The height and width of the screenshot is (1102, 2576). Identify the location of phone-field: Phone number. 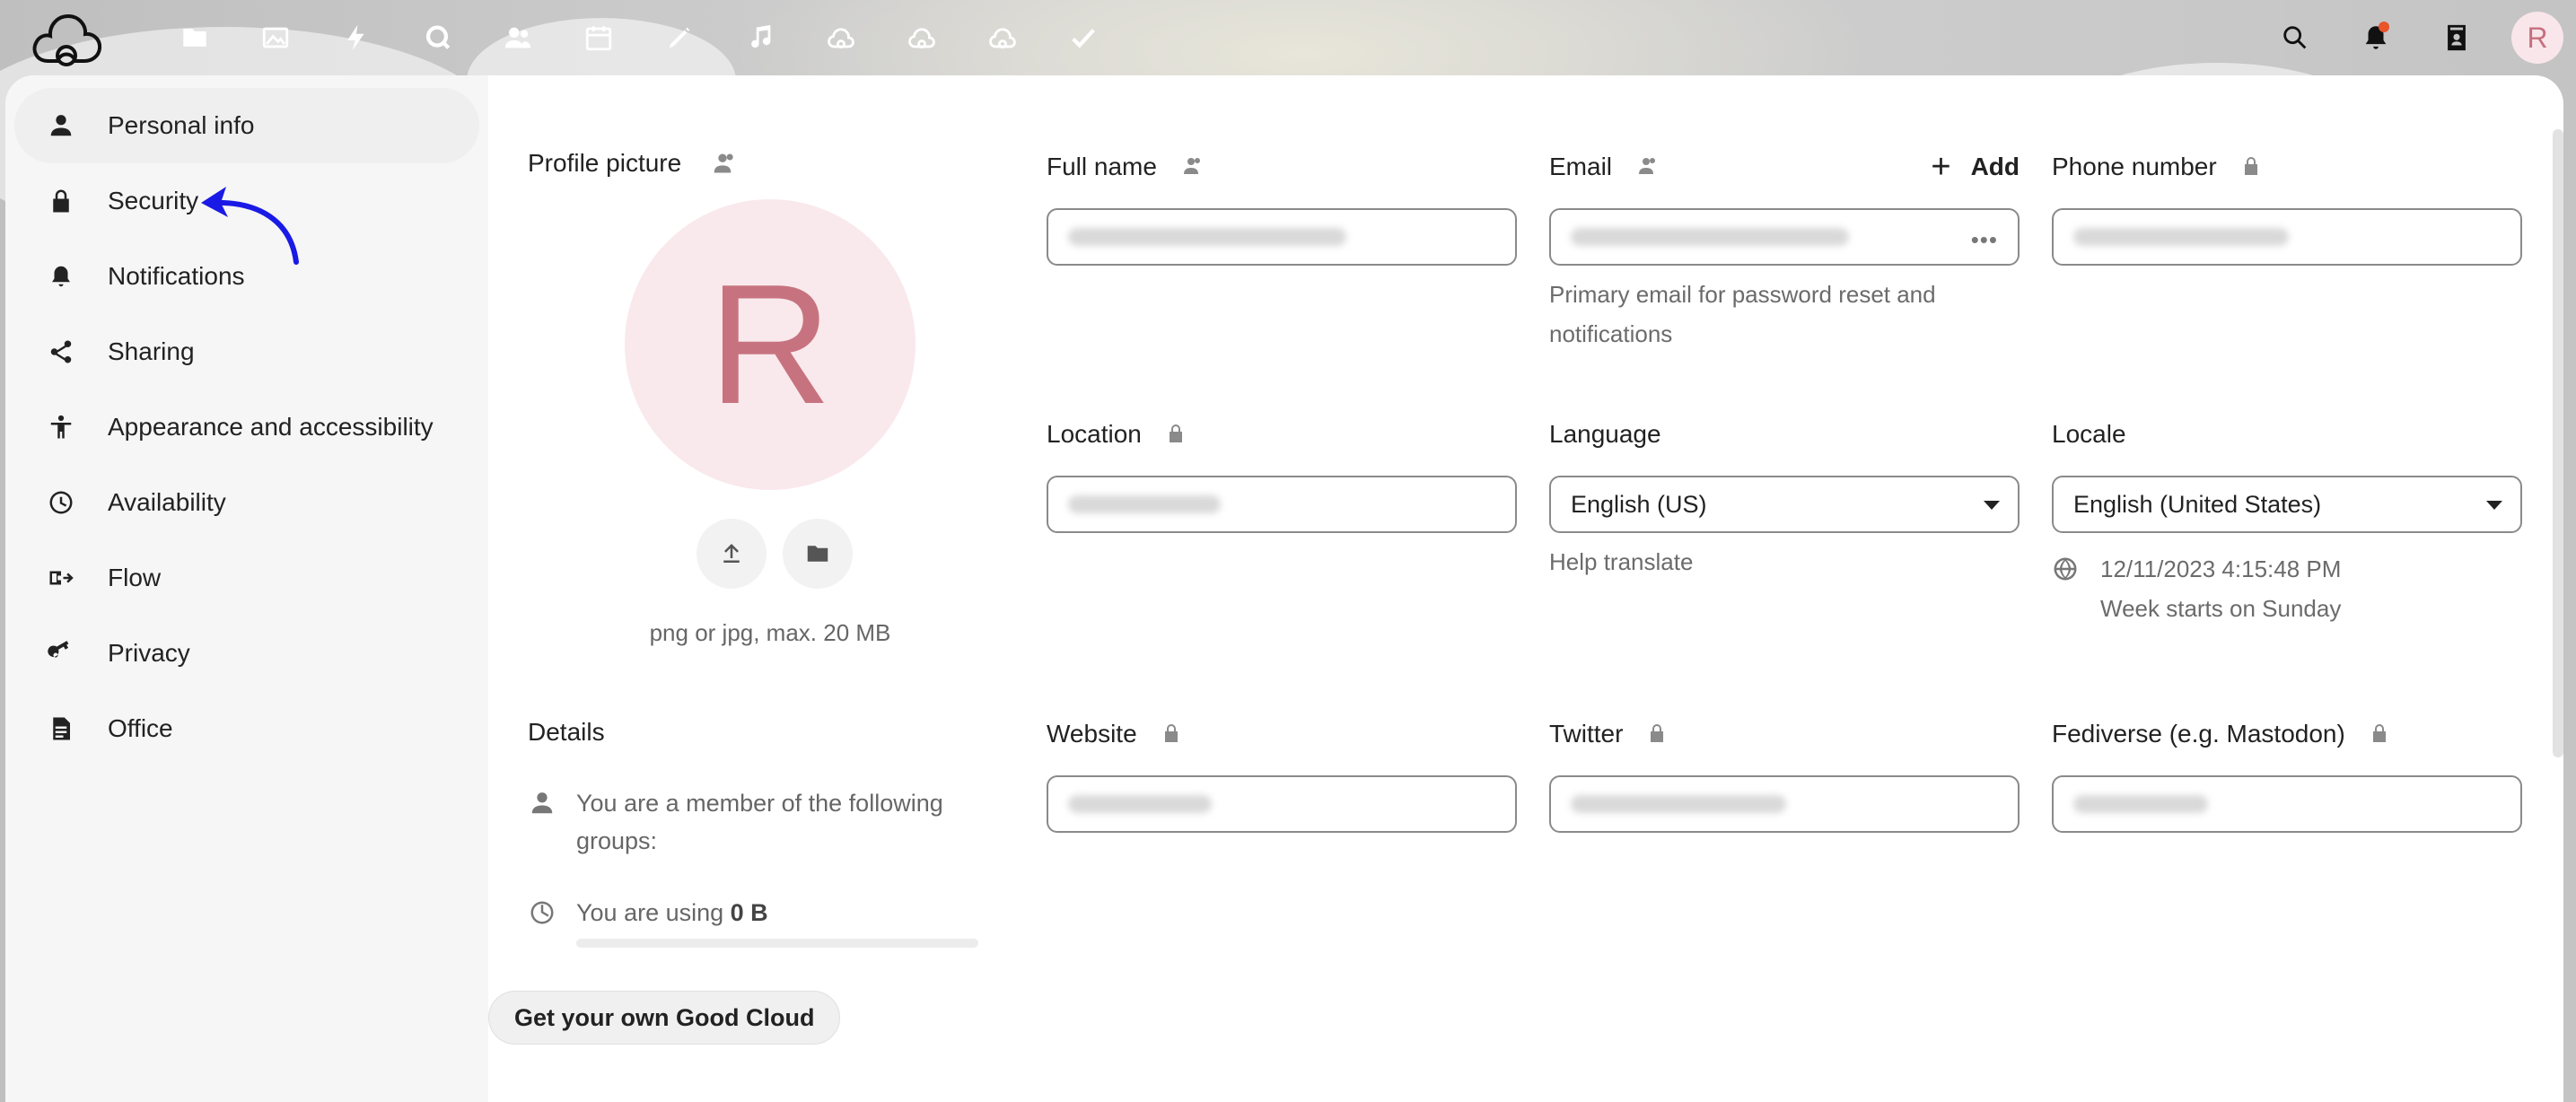
(2287, 207).